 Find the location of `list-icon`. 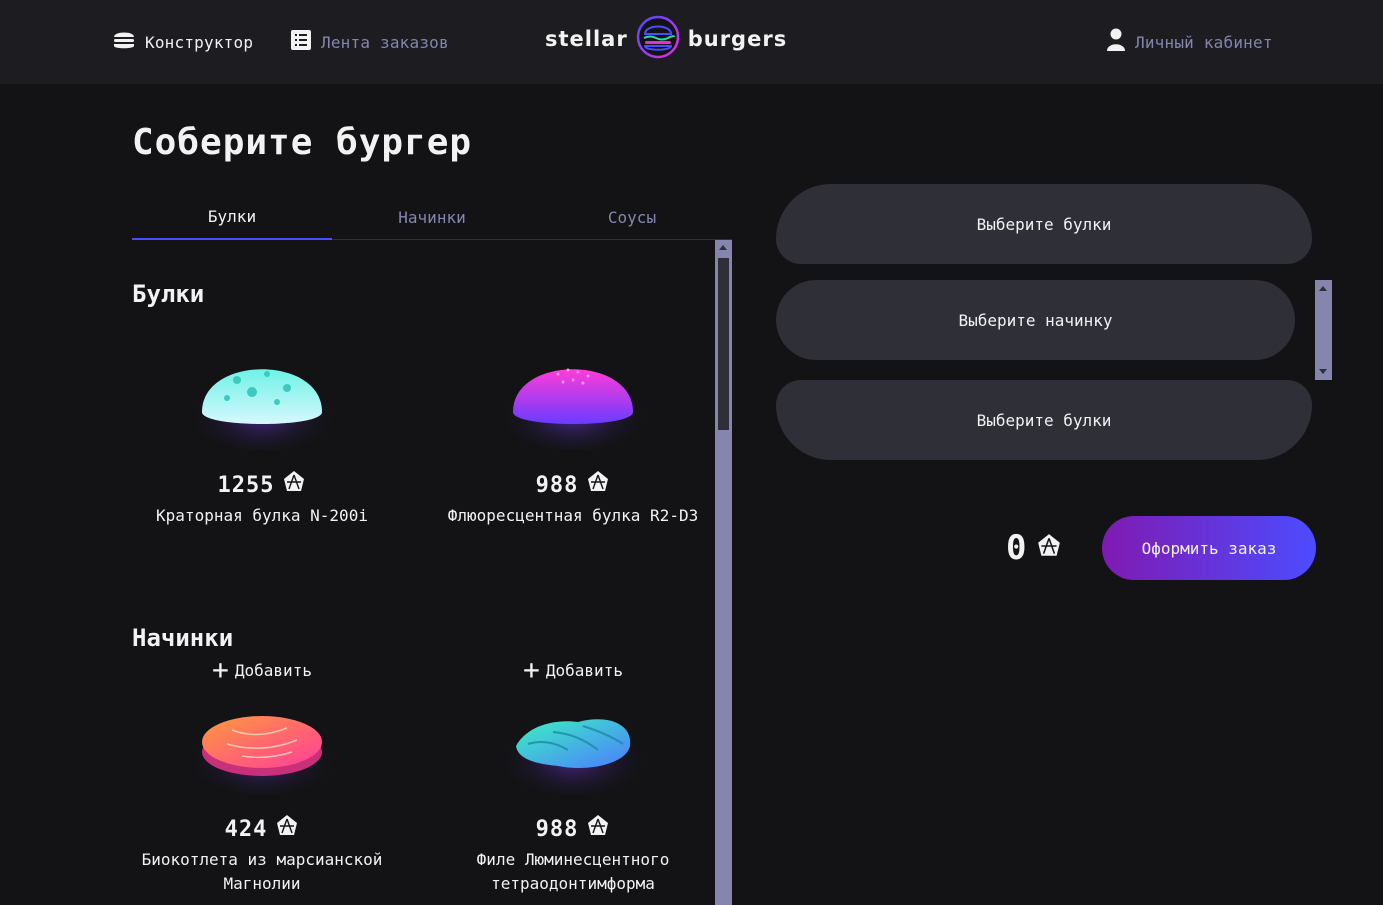

list-icon is located at coordinates (301, 42).